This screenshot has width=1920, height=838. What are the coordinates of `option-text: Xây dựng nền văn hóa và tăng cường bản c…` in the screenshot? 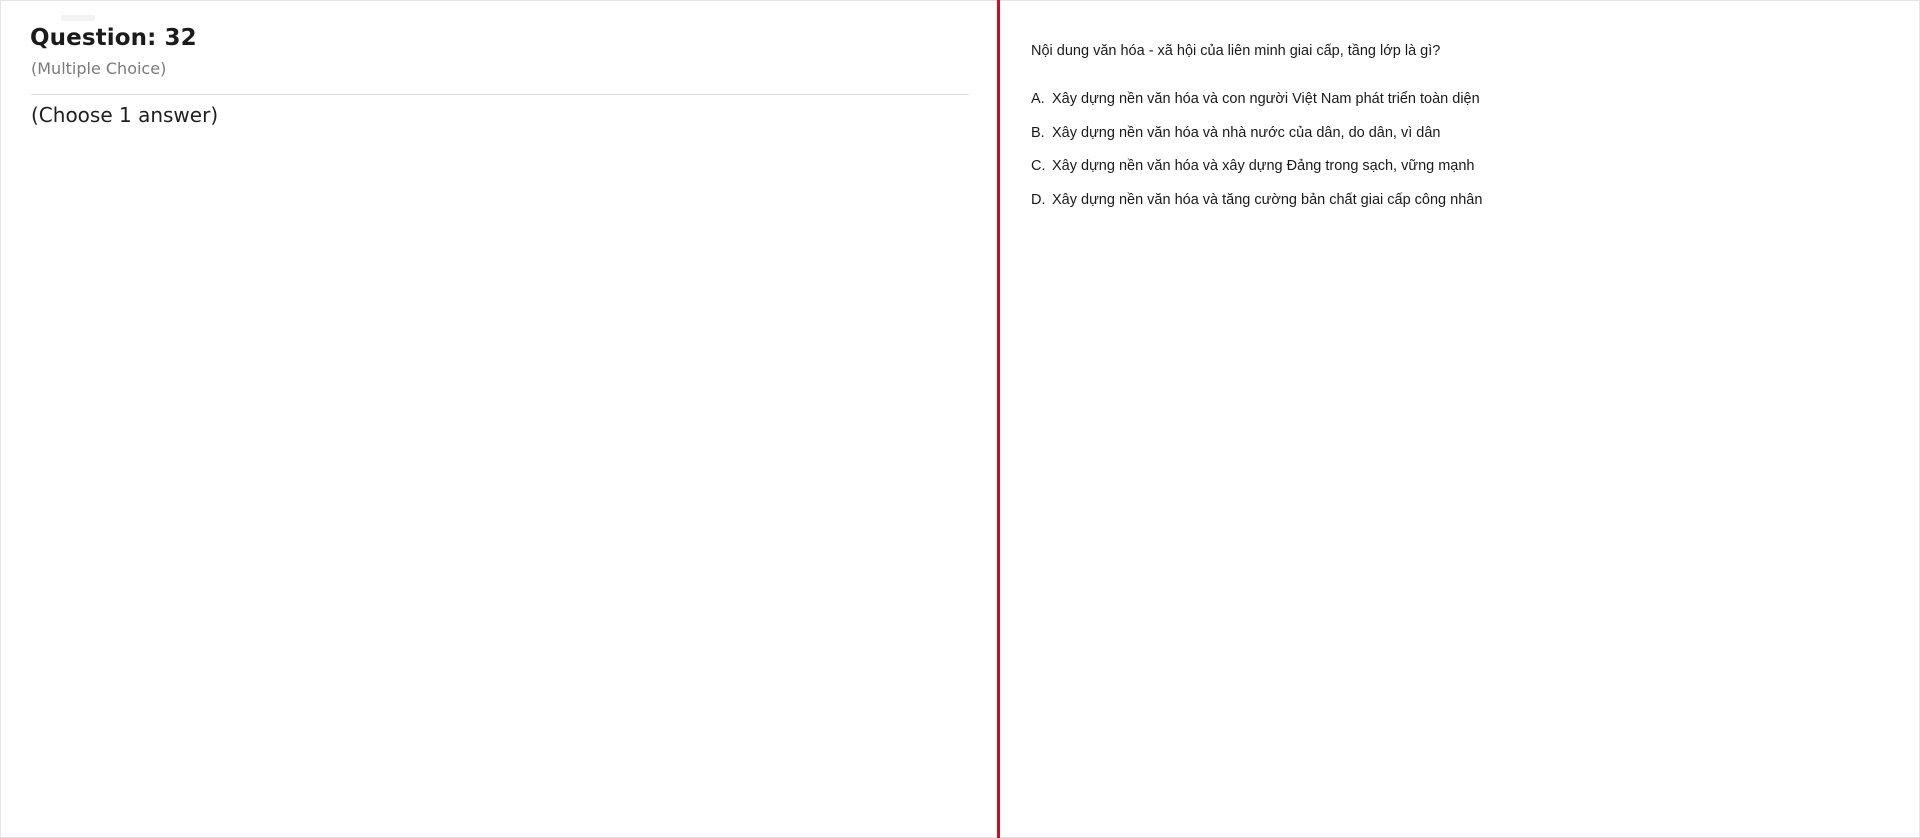 It's located at (1267, 199).